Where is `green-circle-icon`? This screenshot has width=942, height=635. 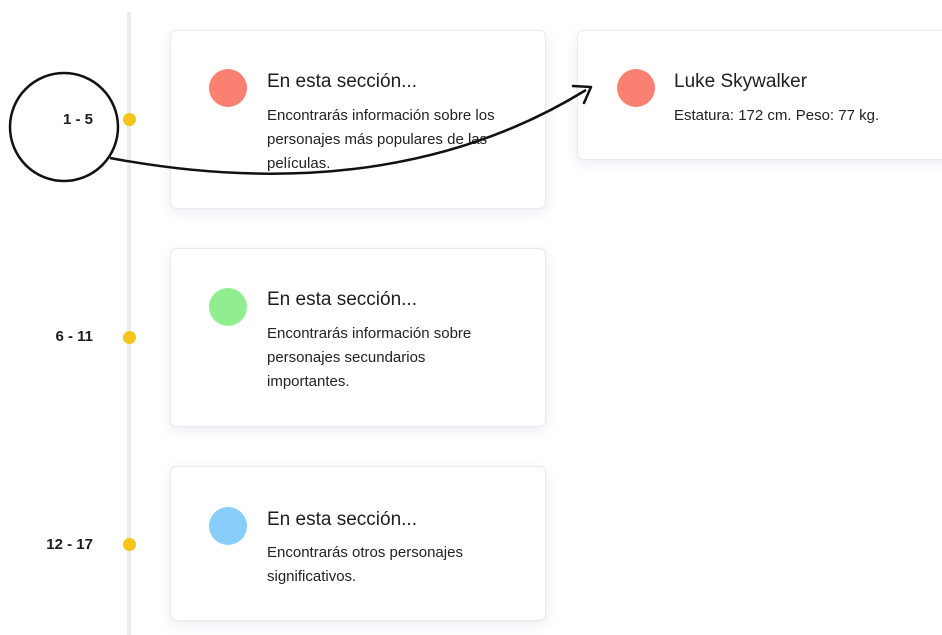
green-circle-icon is located at coordinates (228, 307).